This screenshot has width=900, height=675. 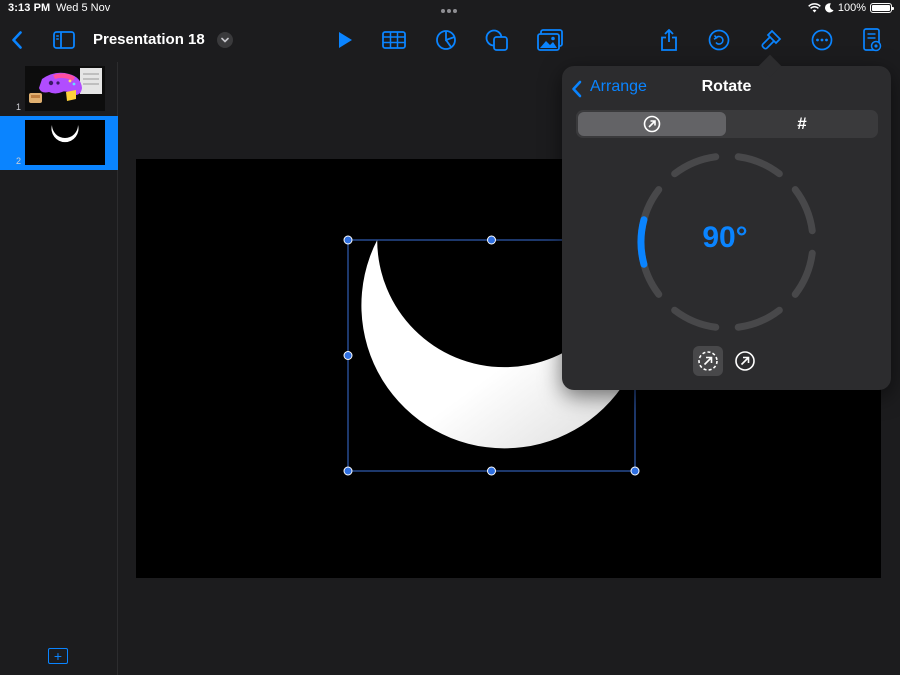 I want to click on selection-handle-bottom-middle, so click(x=491, y=471).